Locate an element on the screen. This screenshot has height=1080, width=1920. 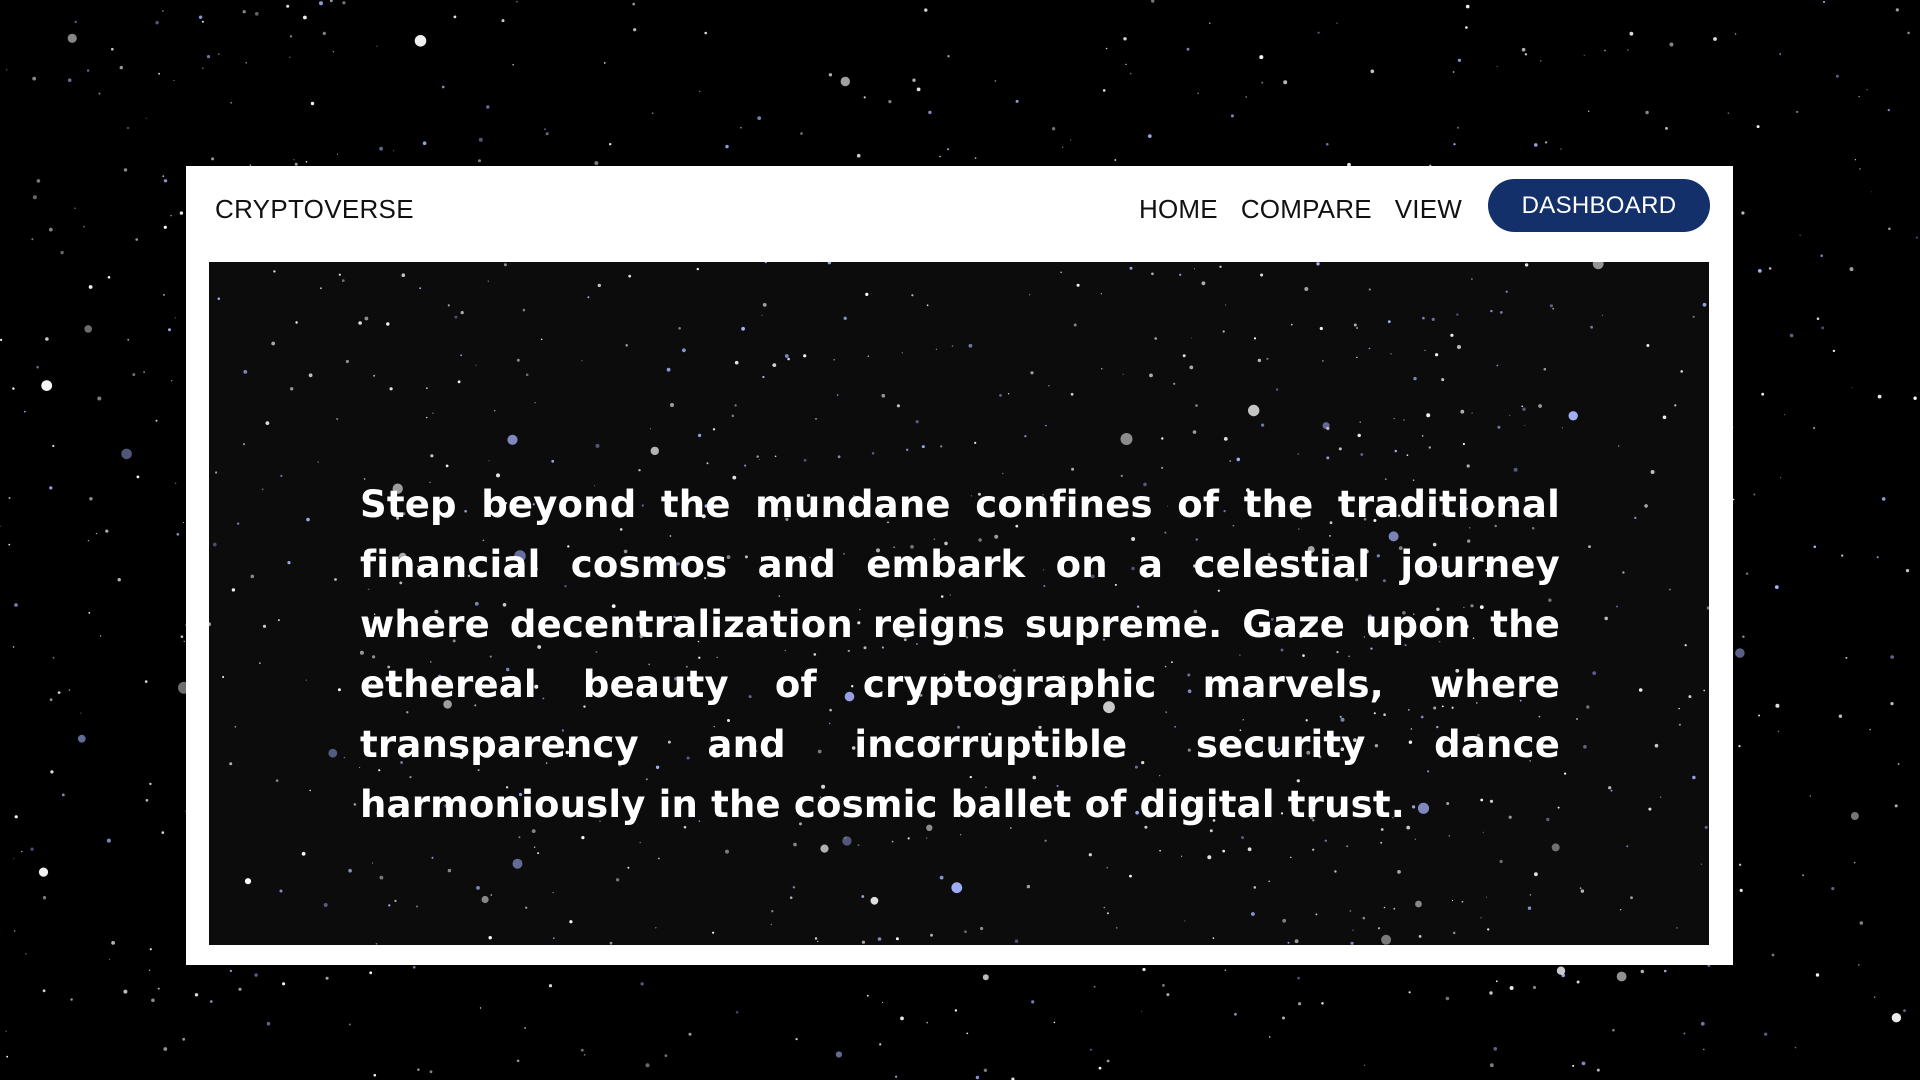
nav-view-link: VIEW is located at coordinates (1428, 209).